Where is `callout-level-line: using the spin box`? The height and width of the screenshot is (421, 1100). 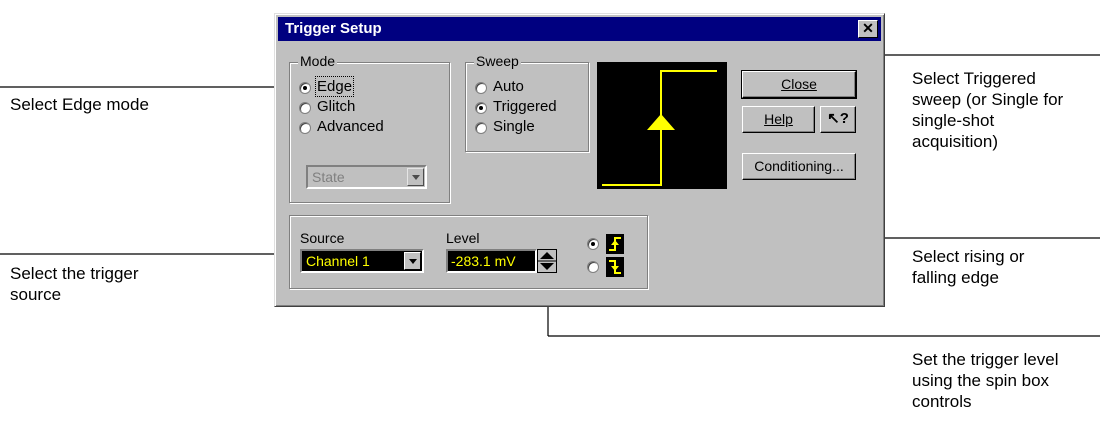
callout-level-line: using the spin box is located at coordinates (981, 380).